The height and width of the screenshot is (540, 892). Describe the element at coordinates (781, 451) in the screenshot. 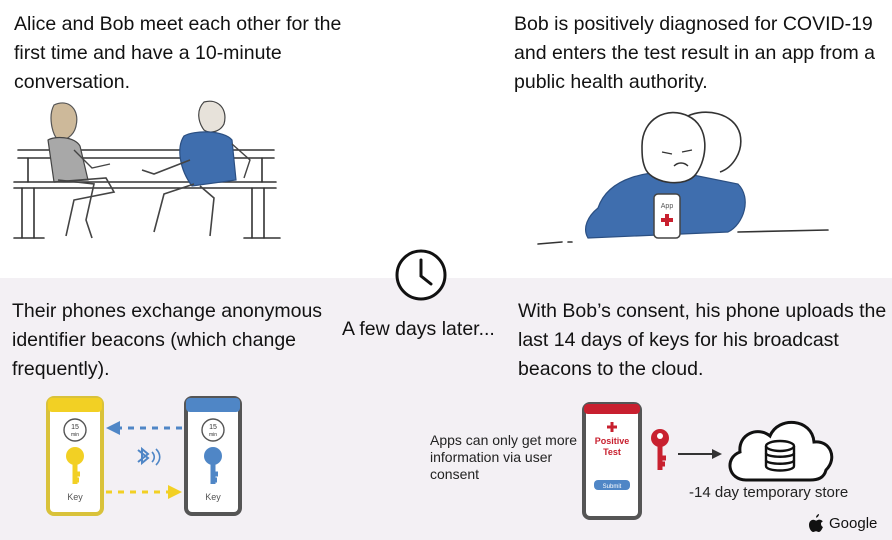

I see `cloud-database-icon` at that location.